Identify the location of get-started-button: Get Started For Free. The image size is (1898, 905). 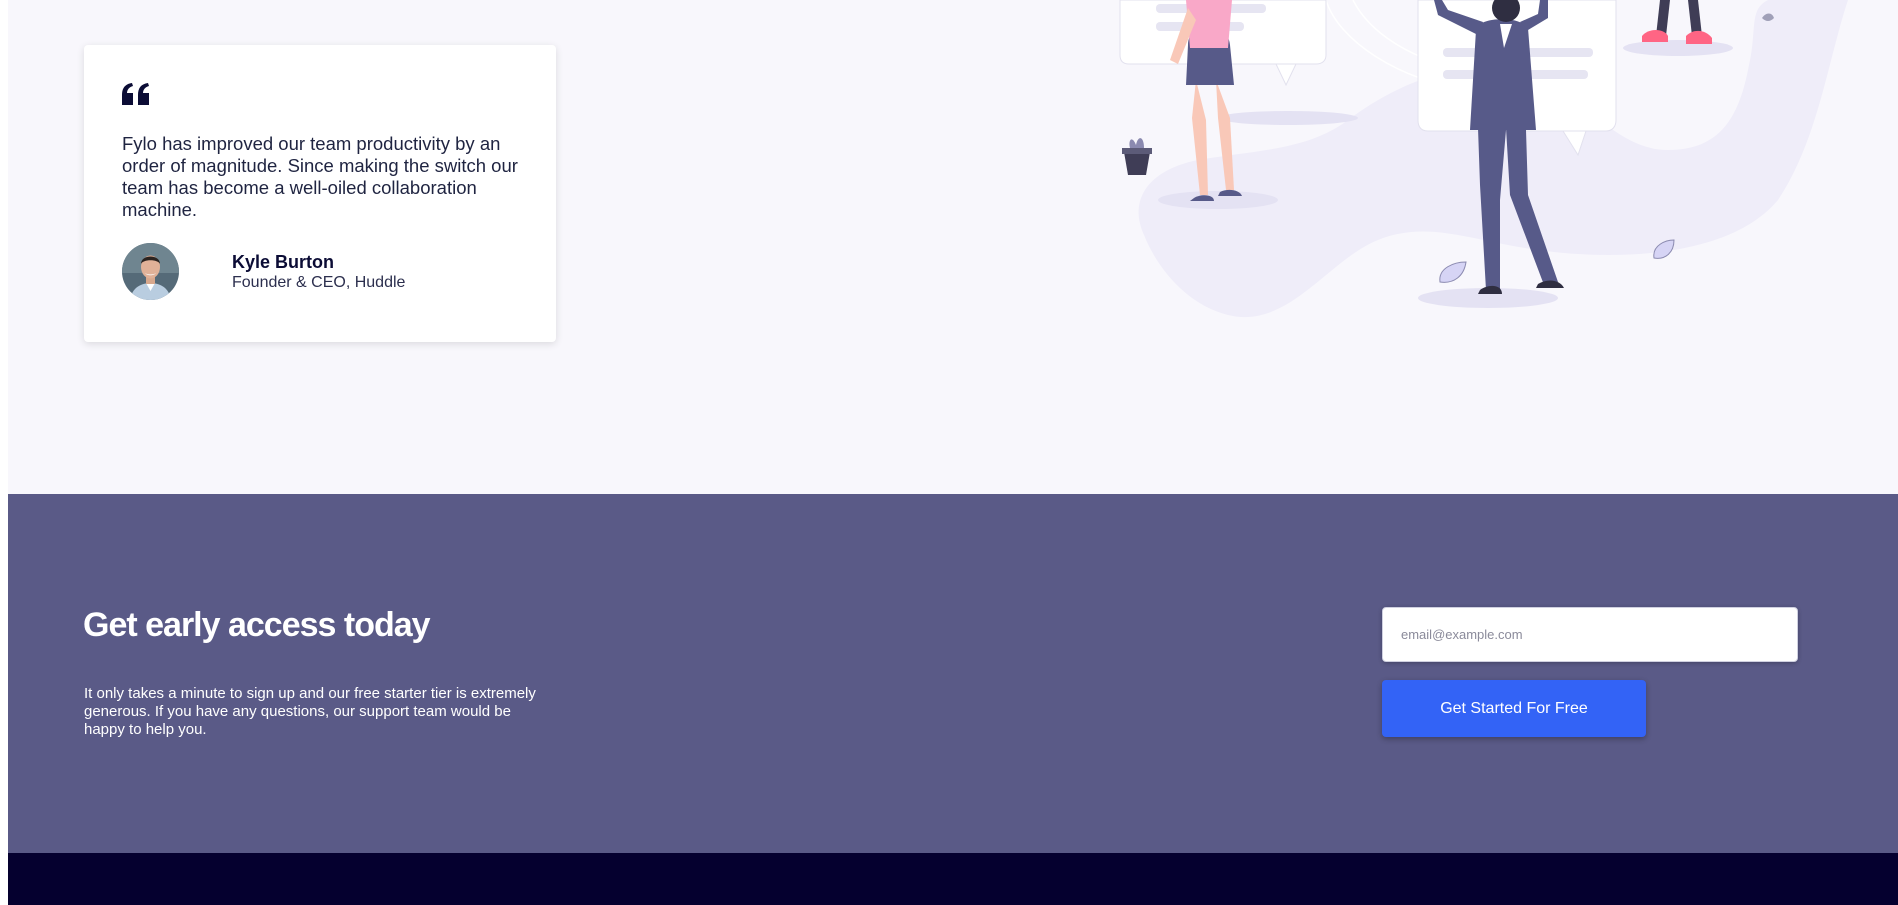
(1514, 708).